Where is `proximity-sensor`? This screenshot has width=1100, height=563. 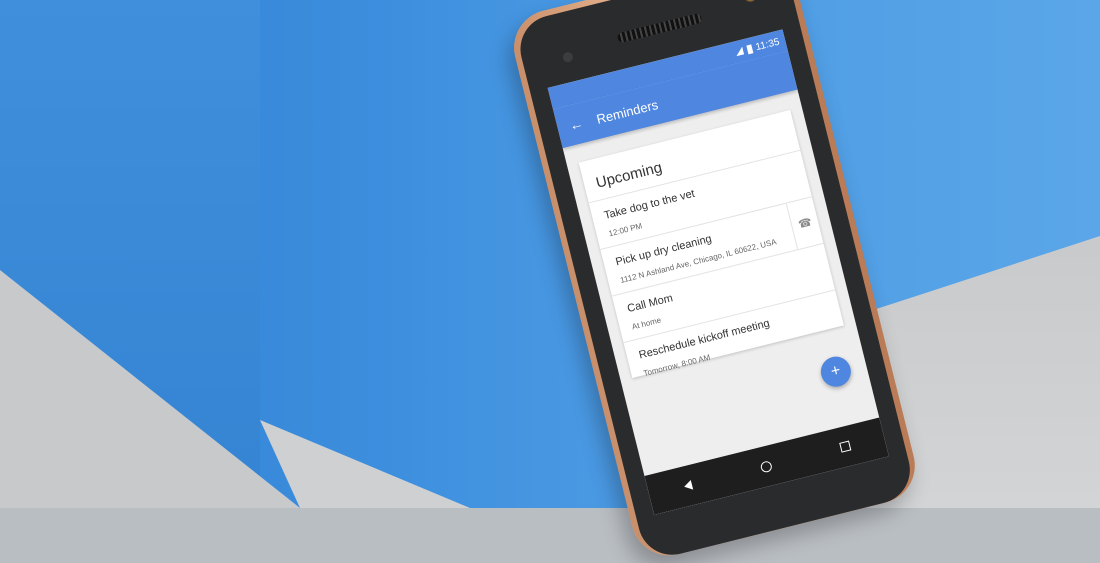
proximity-sensor is located at coordinates (567, 57).